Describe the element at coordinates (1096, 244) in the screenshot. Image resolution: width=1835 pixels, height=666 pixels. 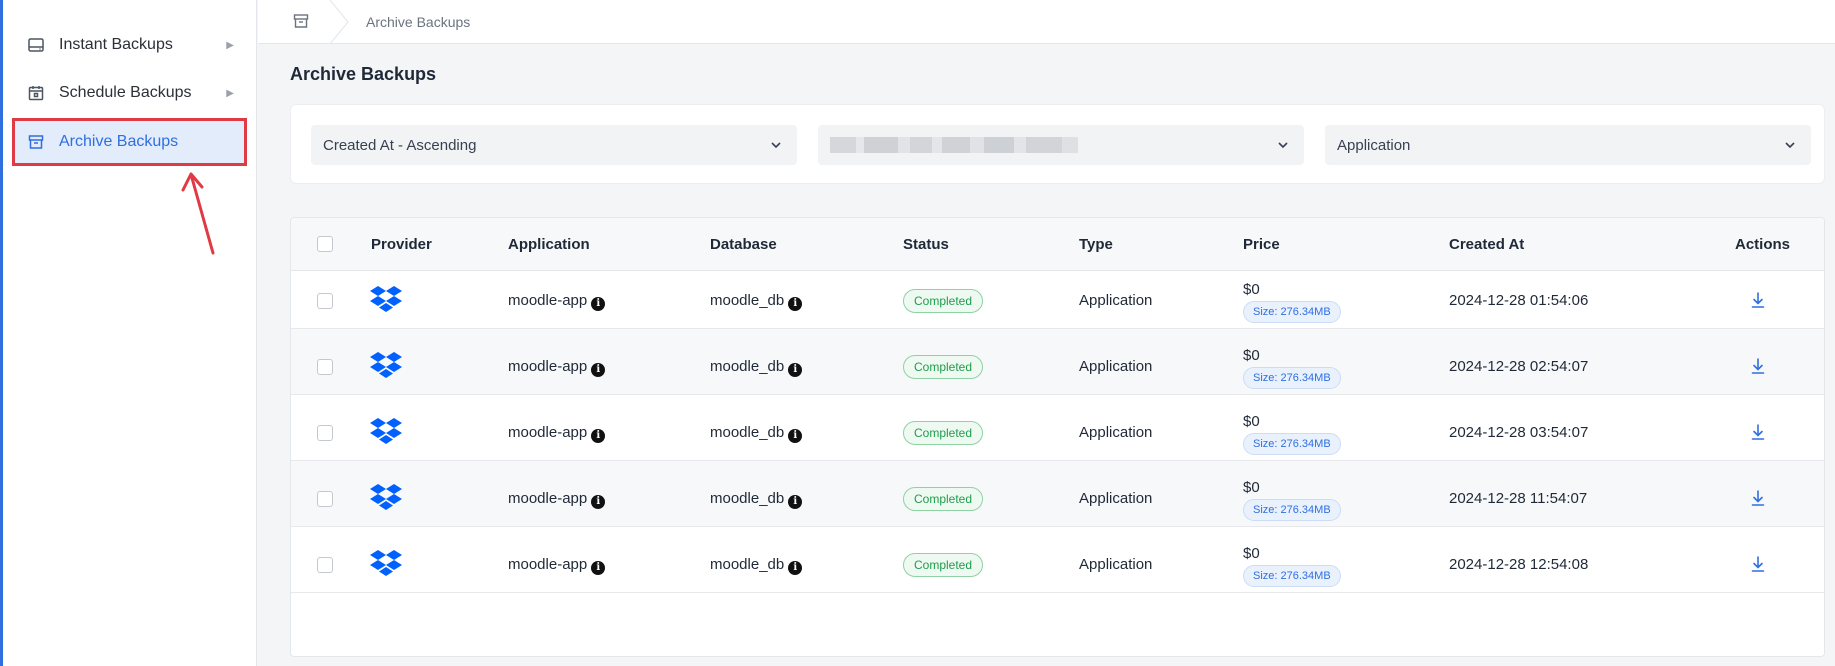
I see `column-header-type: Type` at that location.